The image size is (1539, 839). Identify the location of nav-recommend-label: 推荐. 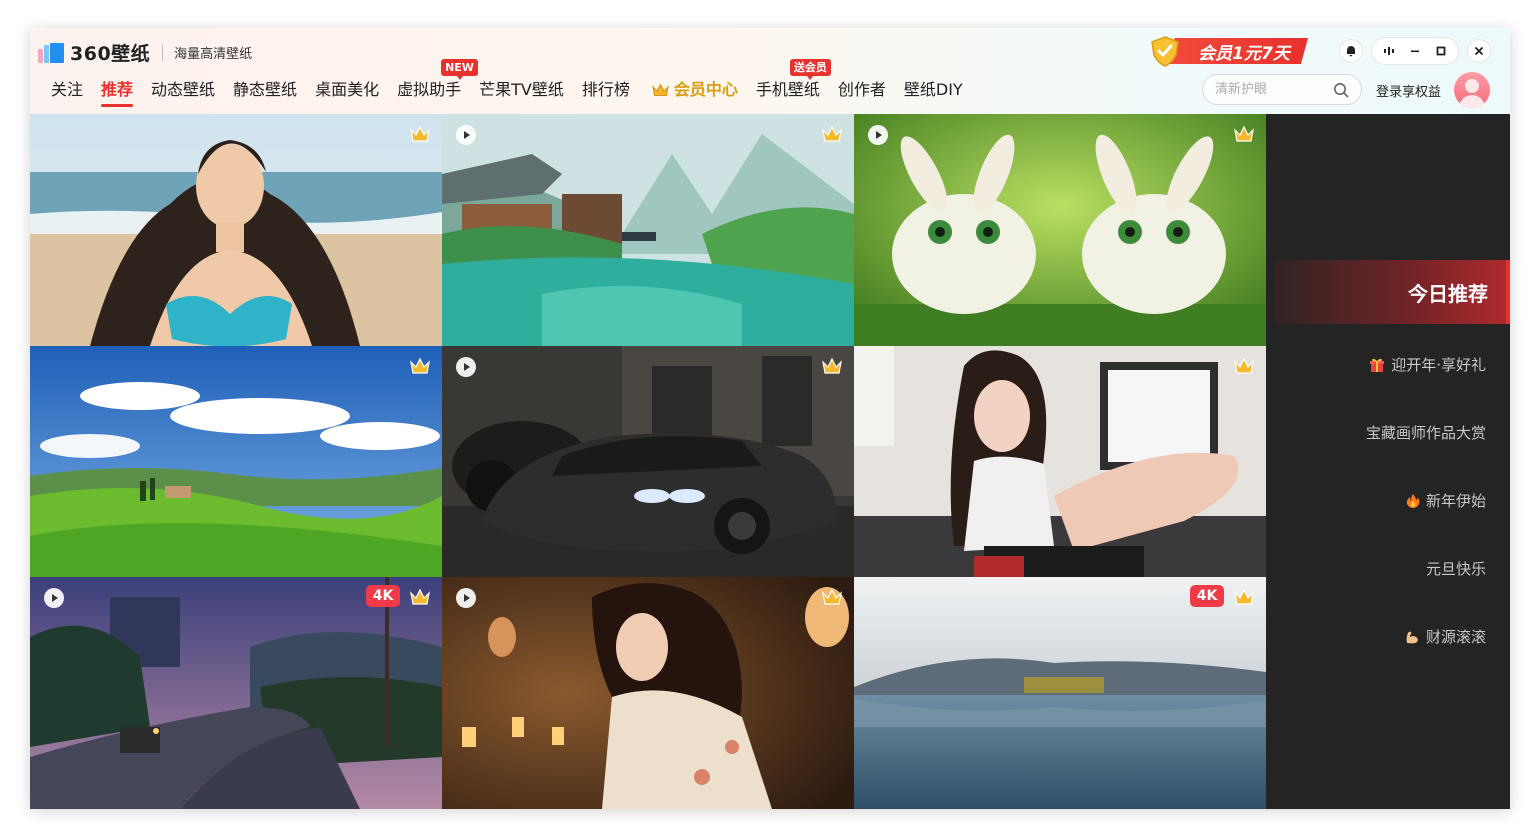
(117, 89).